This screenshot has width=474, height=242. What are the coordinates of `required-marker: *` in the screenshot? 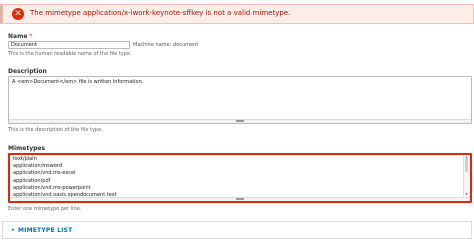 It's located at (31, 36).